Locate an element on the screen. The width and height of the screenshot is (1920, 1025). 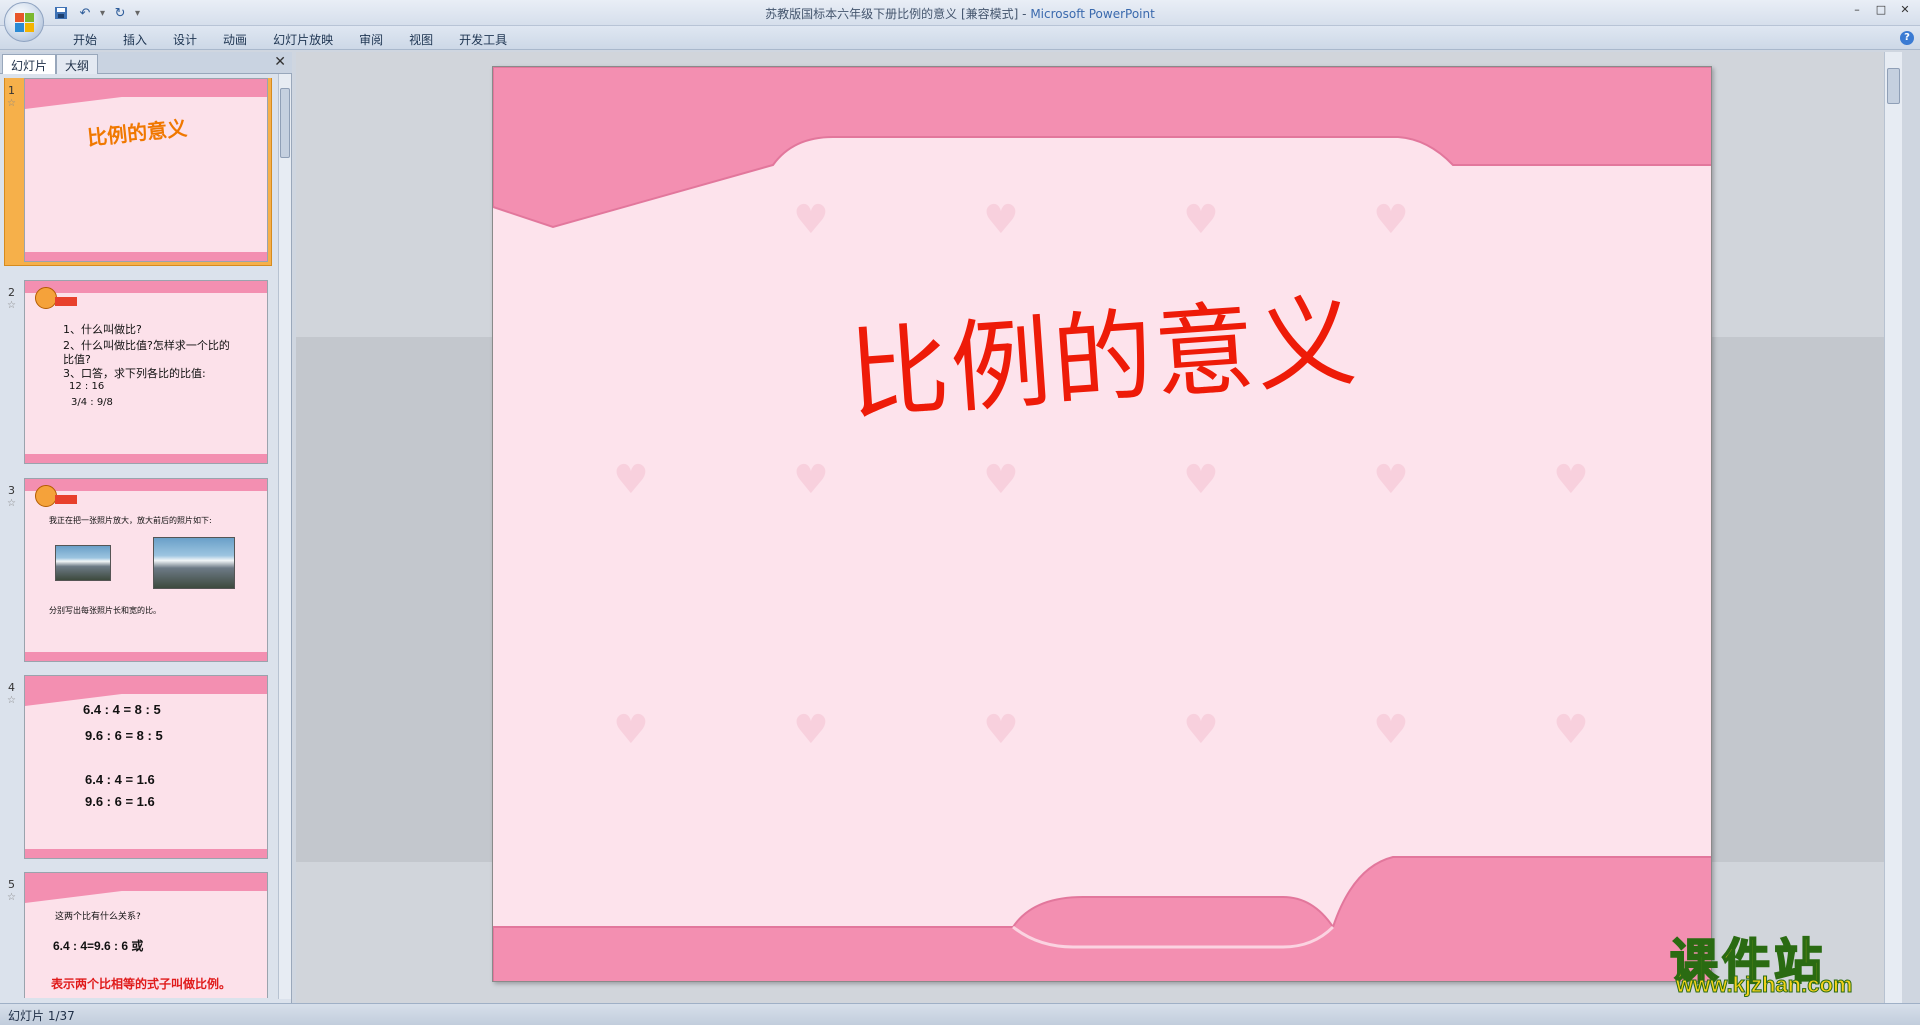
thumbnail-canvas: 比例的意义 is located at coordinates (146, 170).